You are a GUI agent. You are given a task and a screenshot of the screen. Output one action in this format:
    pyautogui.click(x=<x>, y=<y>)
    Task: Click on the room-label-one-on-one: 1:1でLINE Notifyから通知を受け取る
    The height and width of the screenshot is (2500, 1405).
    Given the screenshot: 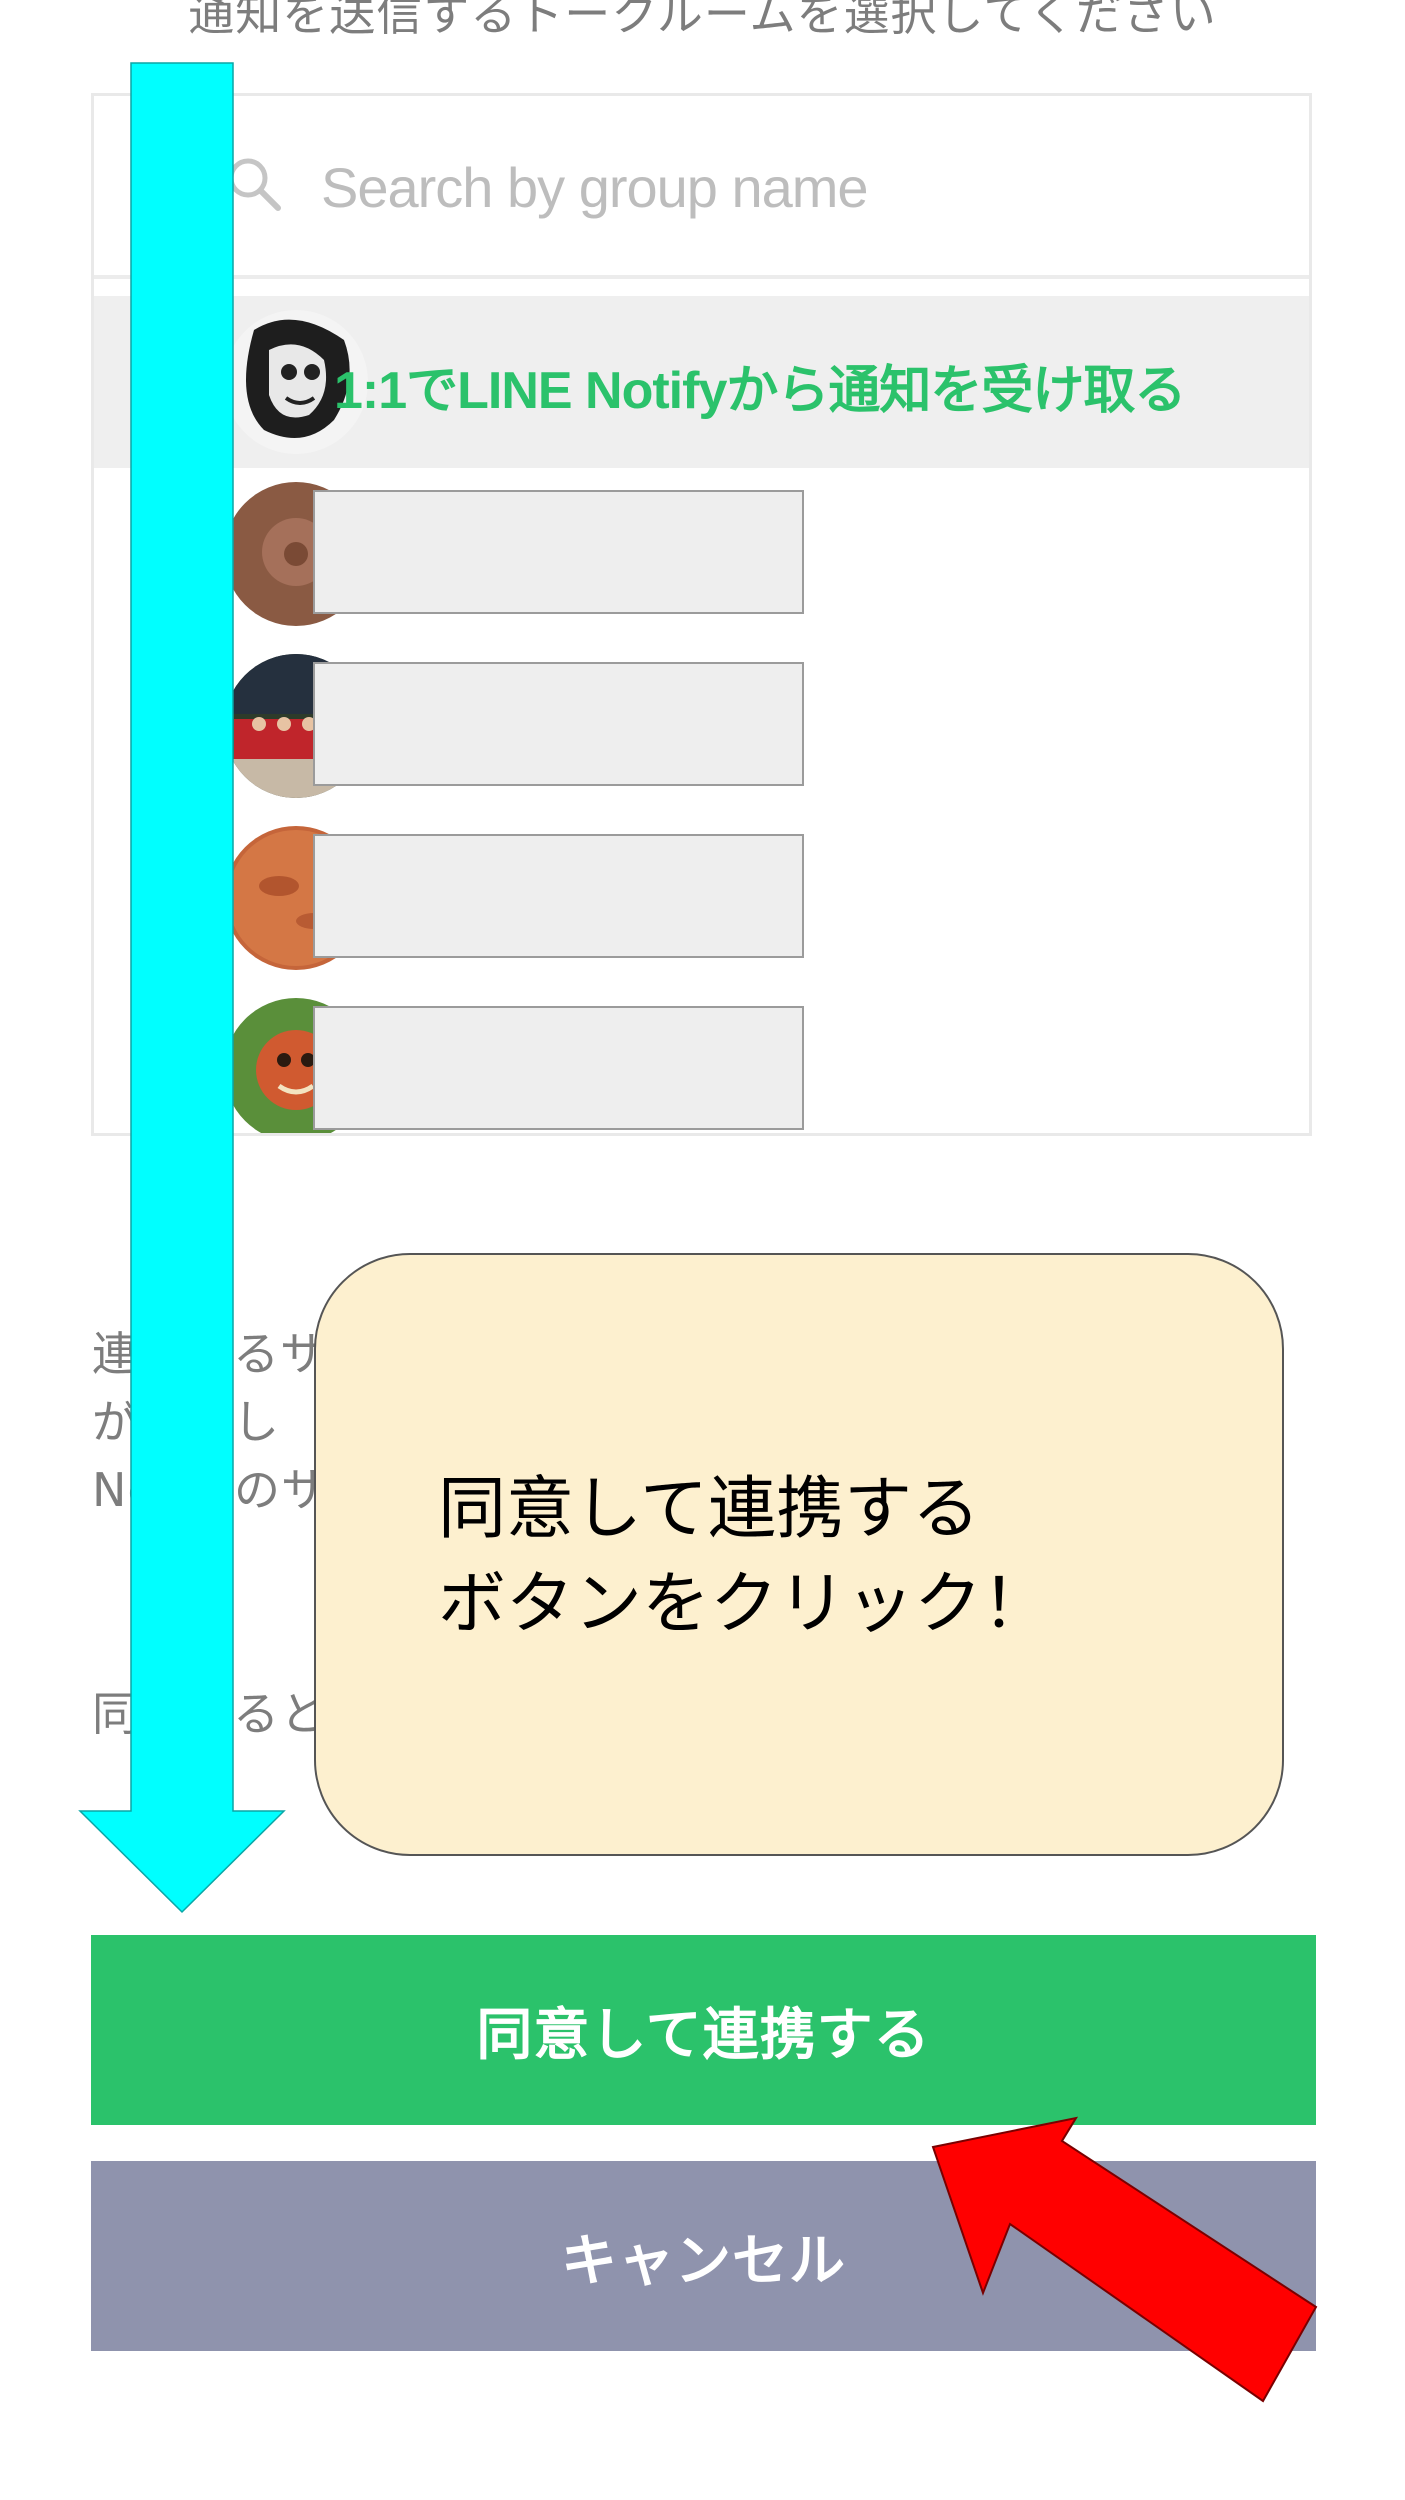 What is the action you would take?
    pyautogui.click(x=760, y=391)
    